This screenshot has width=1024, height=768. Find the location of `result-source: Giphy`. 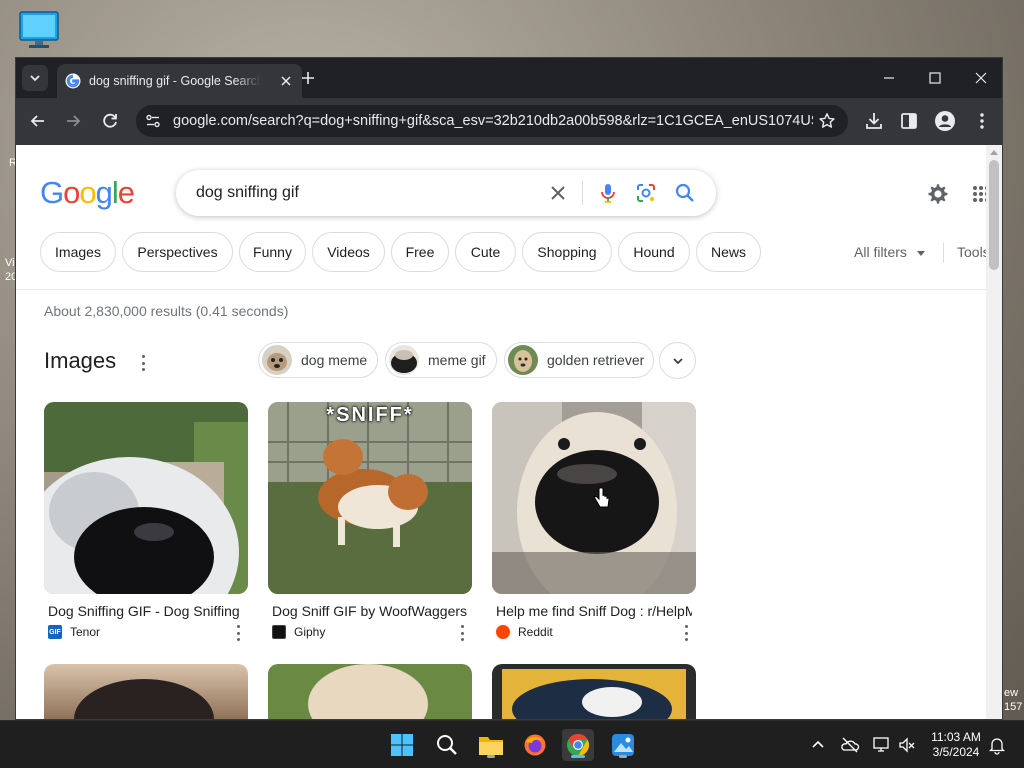

result-source: Giphy is located at coordinates (372, 633).